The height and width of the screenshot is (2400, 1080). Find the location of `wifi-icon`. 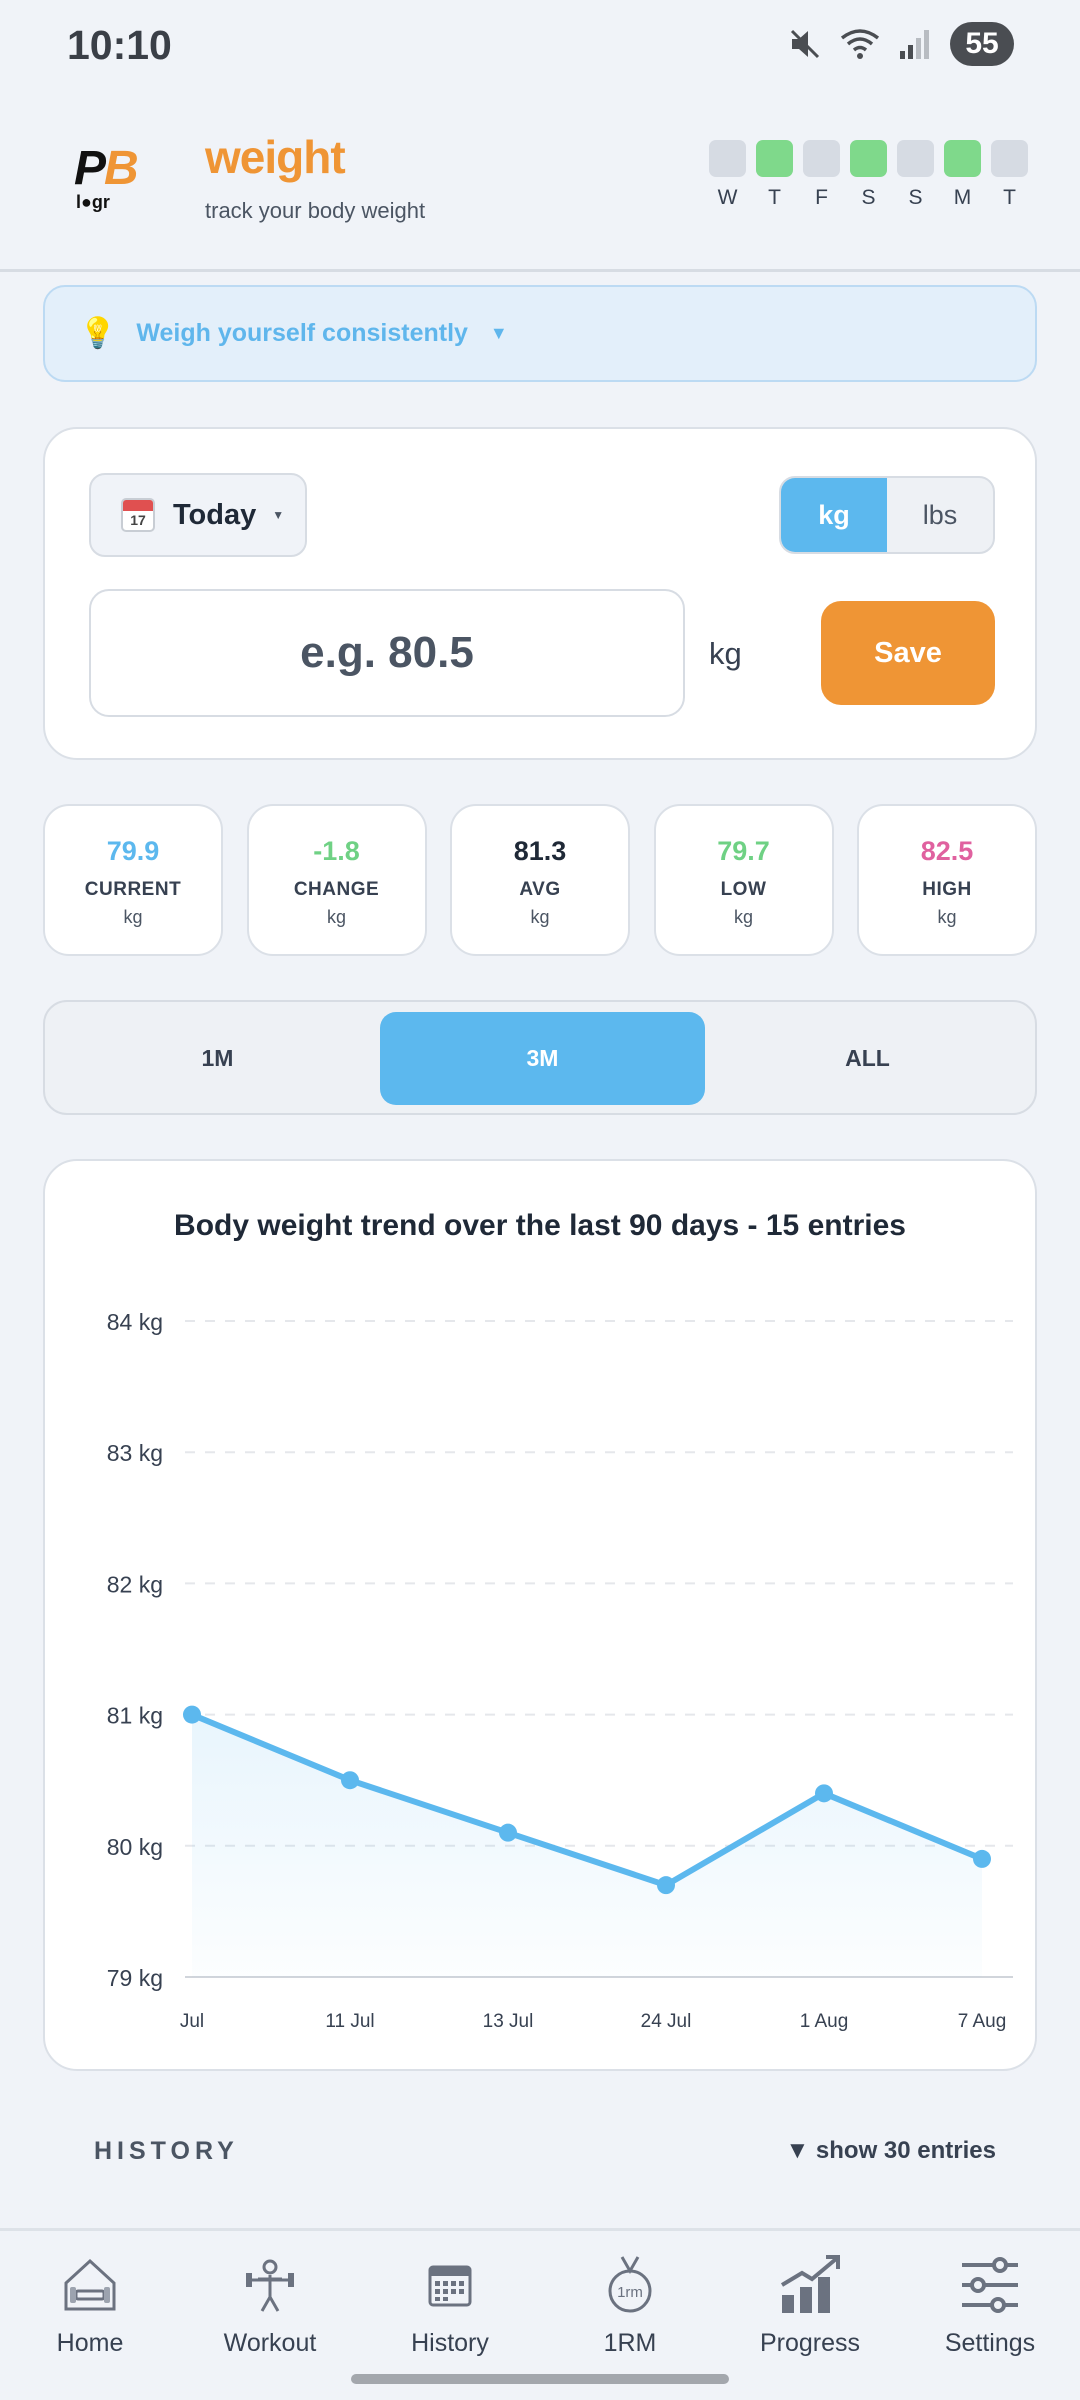

wifi-icon is located at coordinates (860, 44).